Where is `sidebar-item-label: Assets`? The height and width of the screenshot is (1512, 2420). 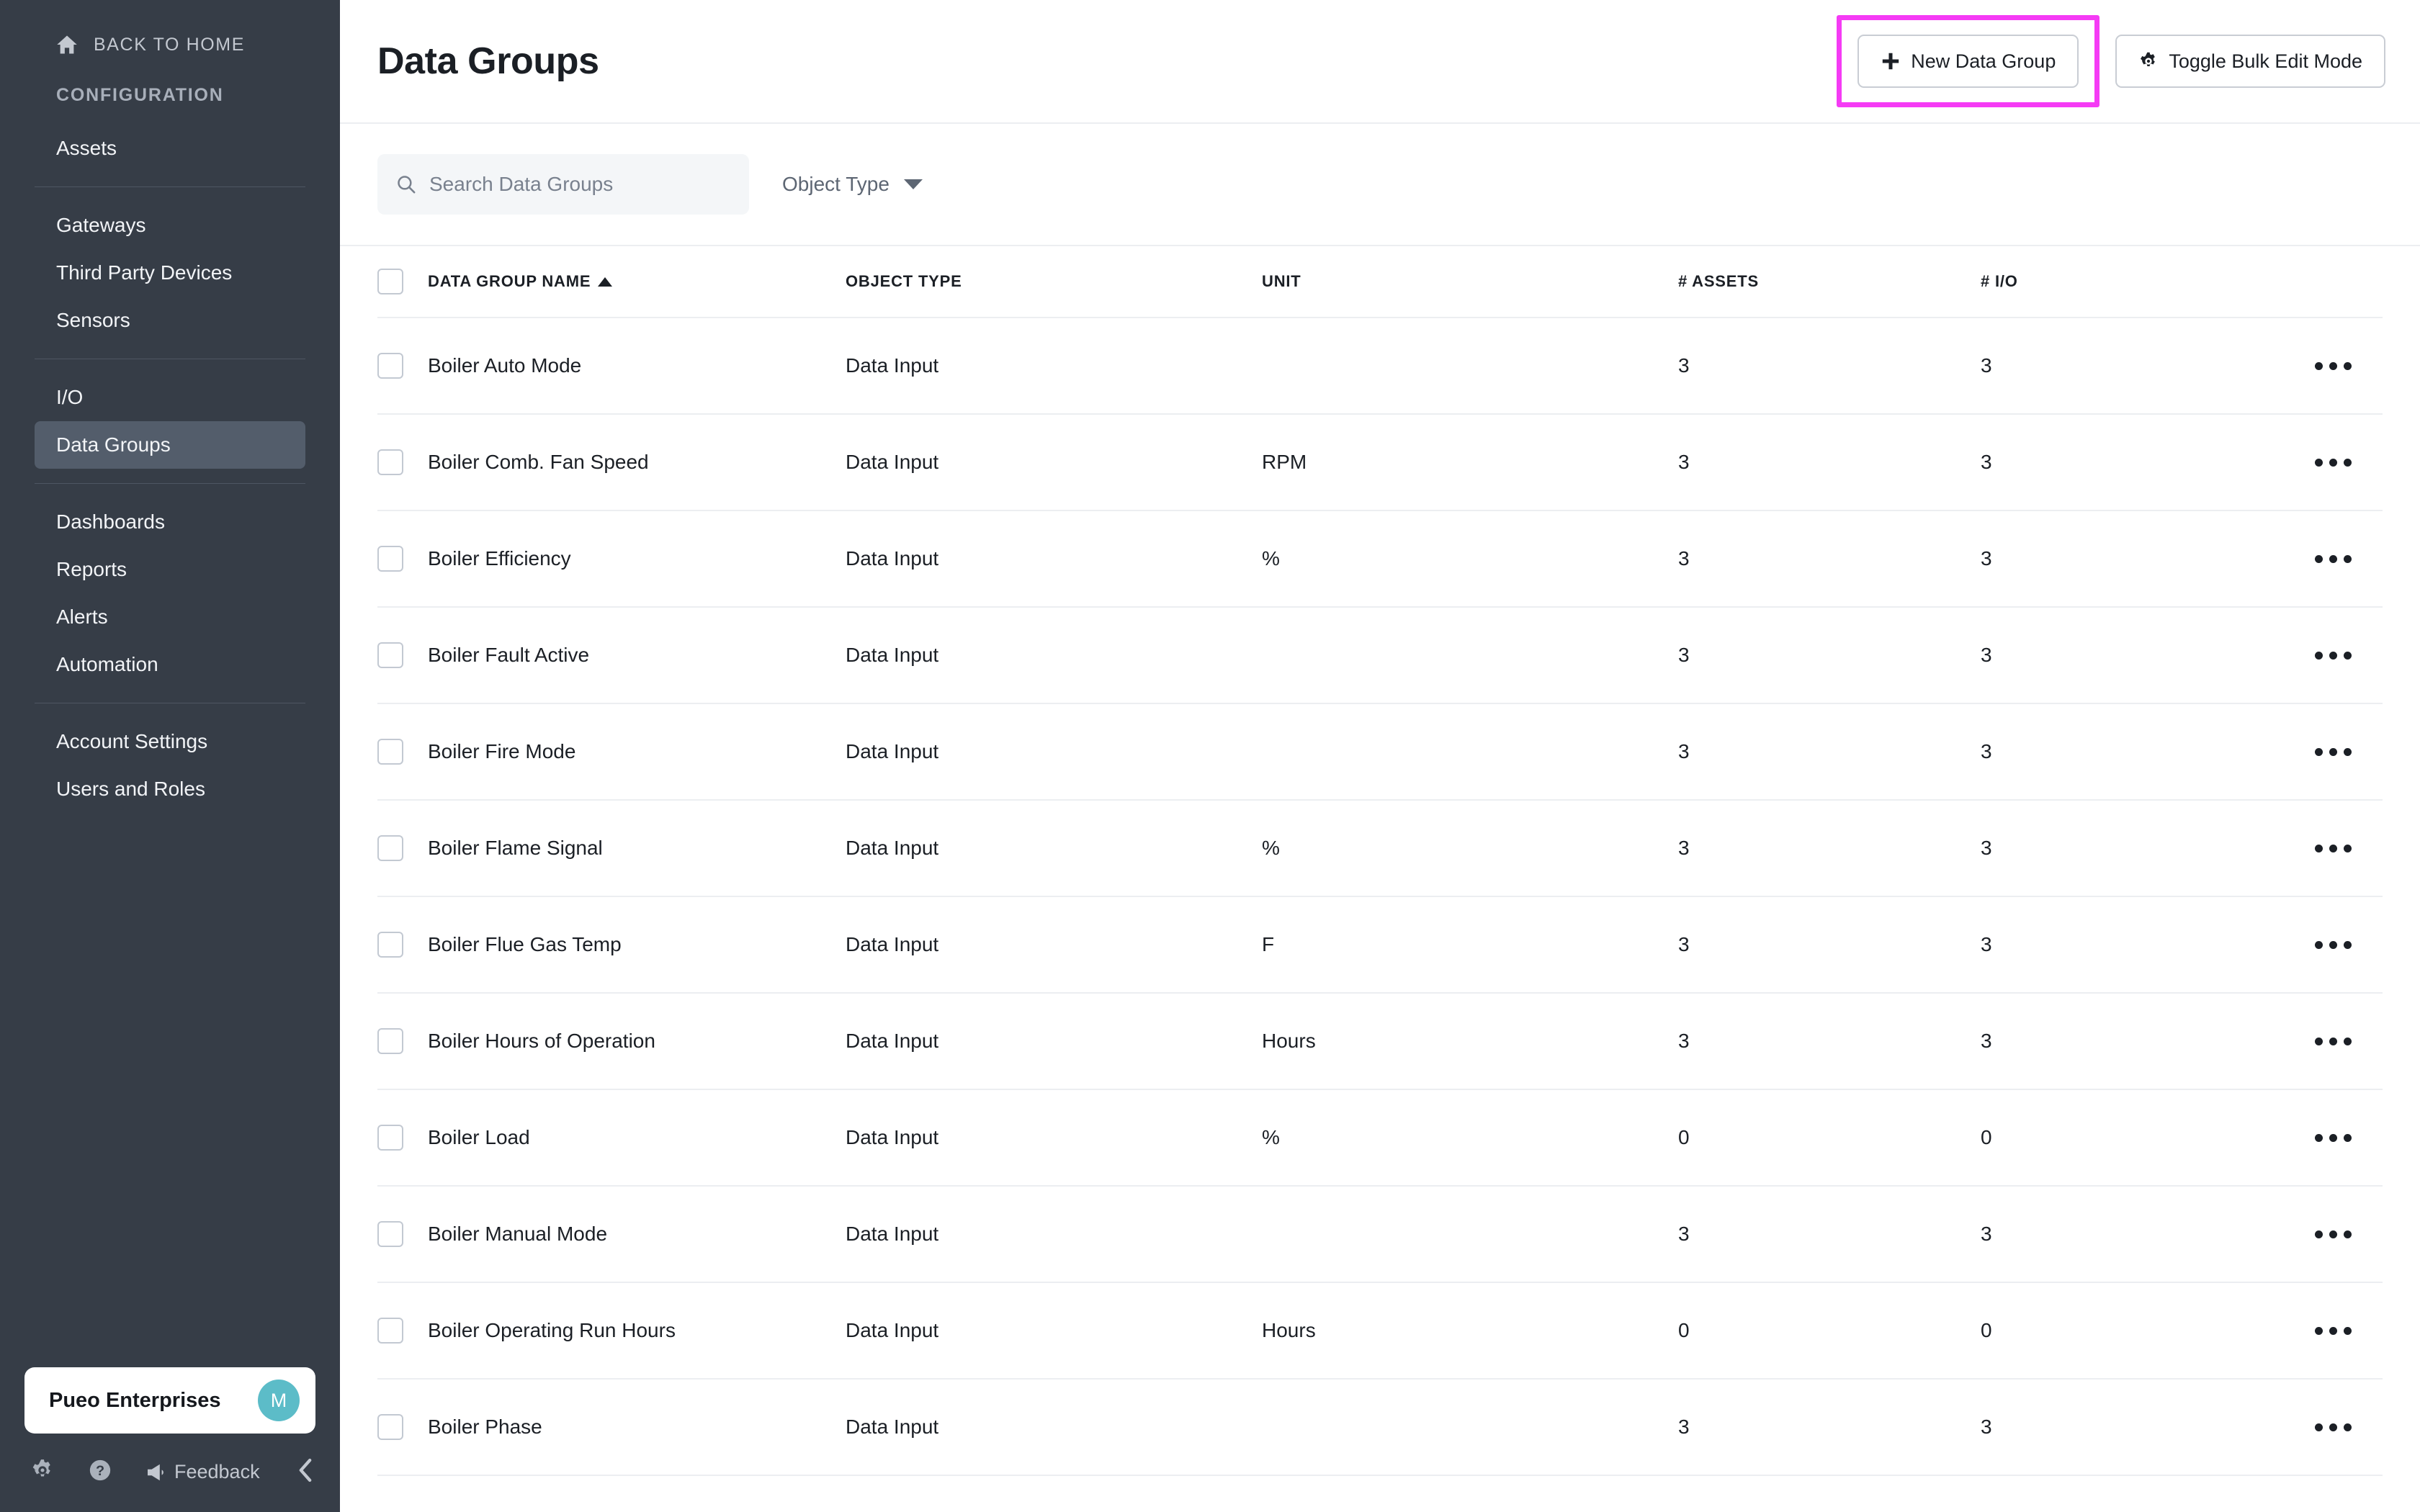 sidebar-item-label: Assets is located at coordinates (86, 148).